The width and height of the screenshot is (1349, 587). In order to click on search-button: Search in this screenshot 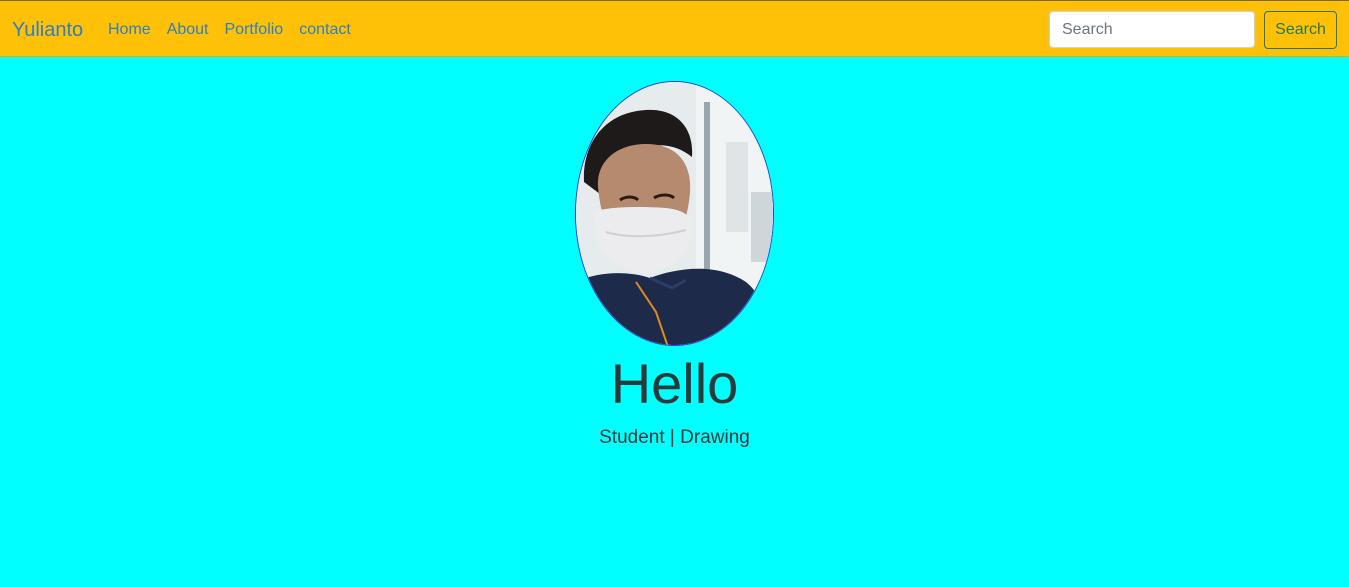, I will do `click(1300, 30)`.